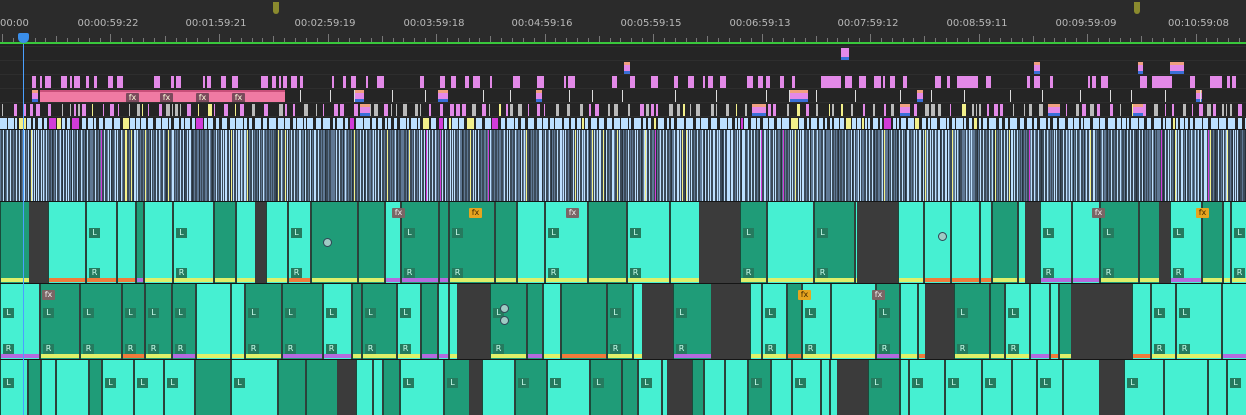 The height and width of the screenshot is (415, 1246). I want to click on playhead-handle, so click(23, 38).